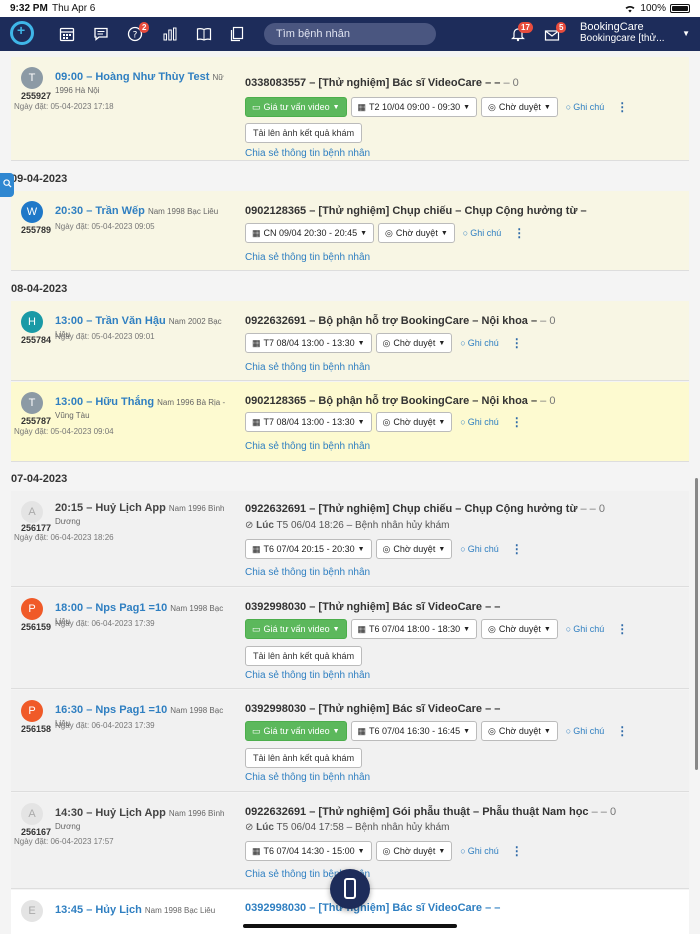 The height and width of the screenshot is (934, 700). I want to click on patient-name: 20:15 – Huỷ Lịch App Nam 1996 Bình Dương, so click(145, 515).